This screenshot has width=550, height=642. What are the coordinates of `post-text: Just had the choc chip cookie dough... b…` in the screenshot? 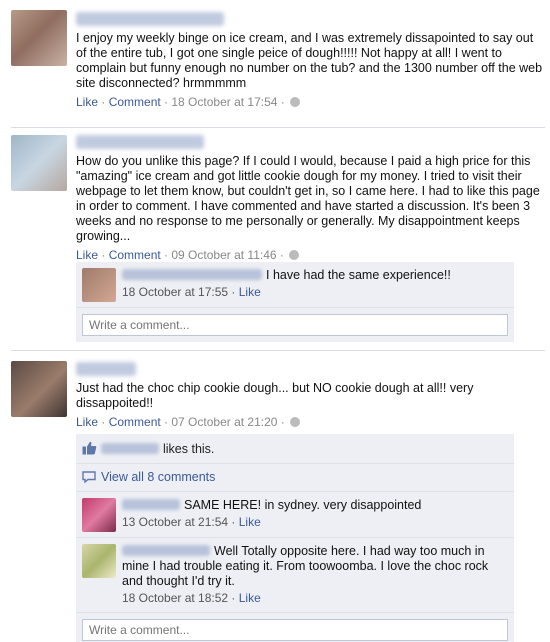 It's located at (275, 395).